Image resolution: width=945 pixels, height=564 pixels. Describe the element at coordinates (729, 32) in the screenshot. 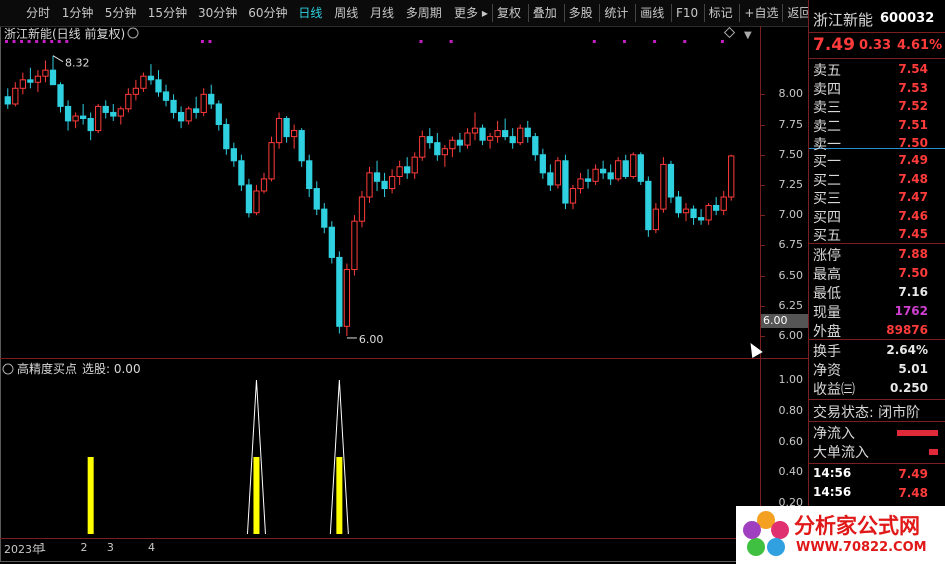

I see `diamond-icon` at that location.